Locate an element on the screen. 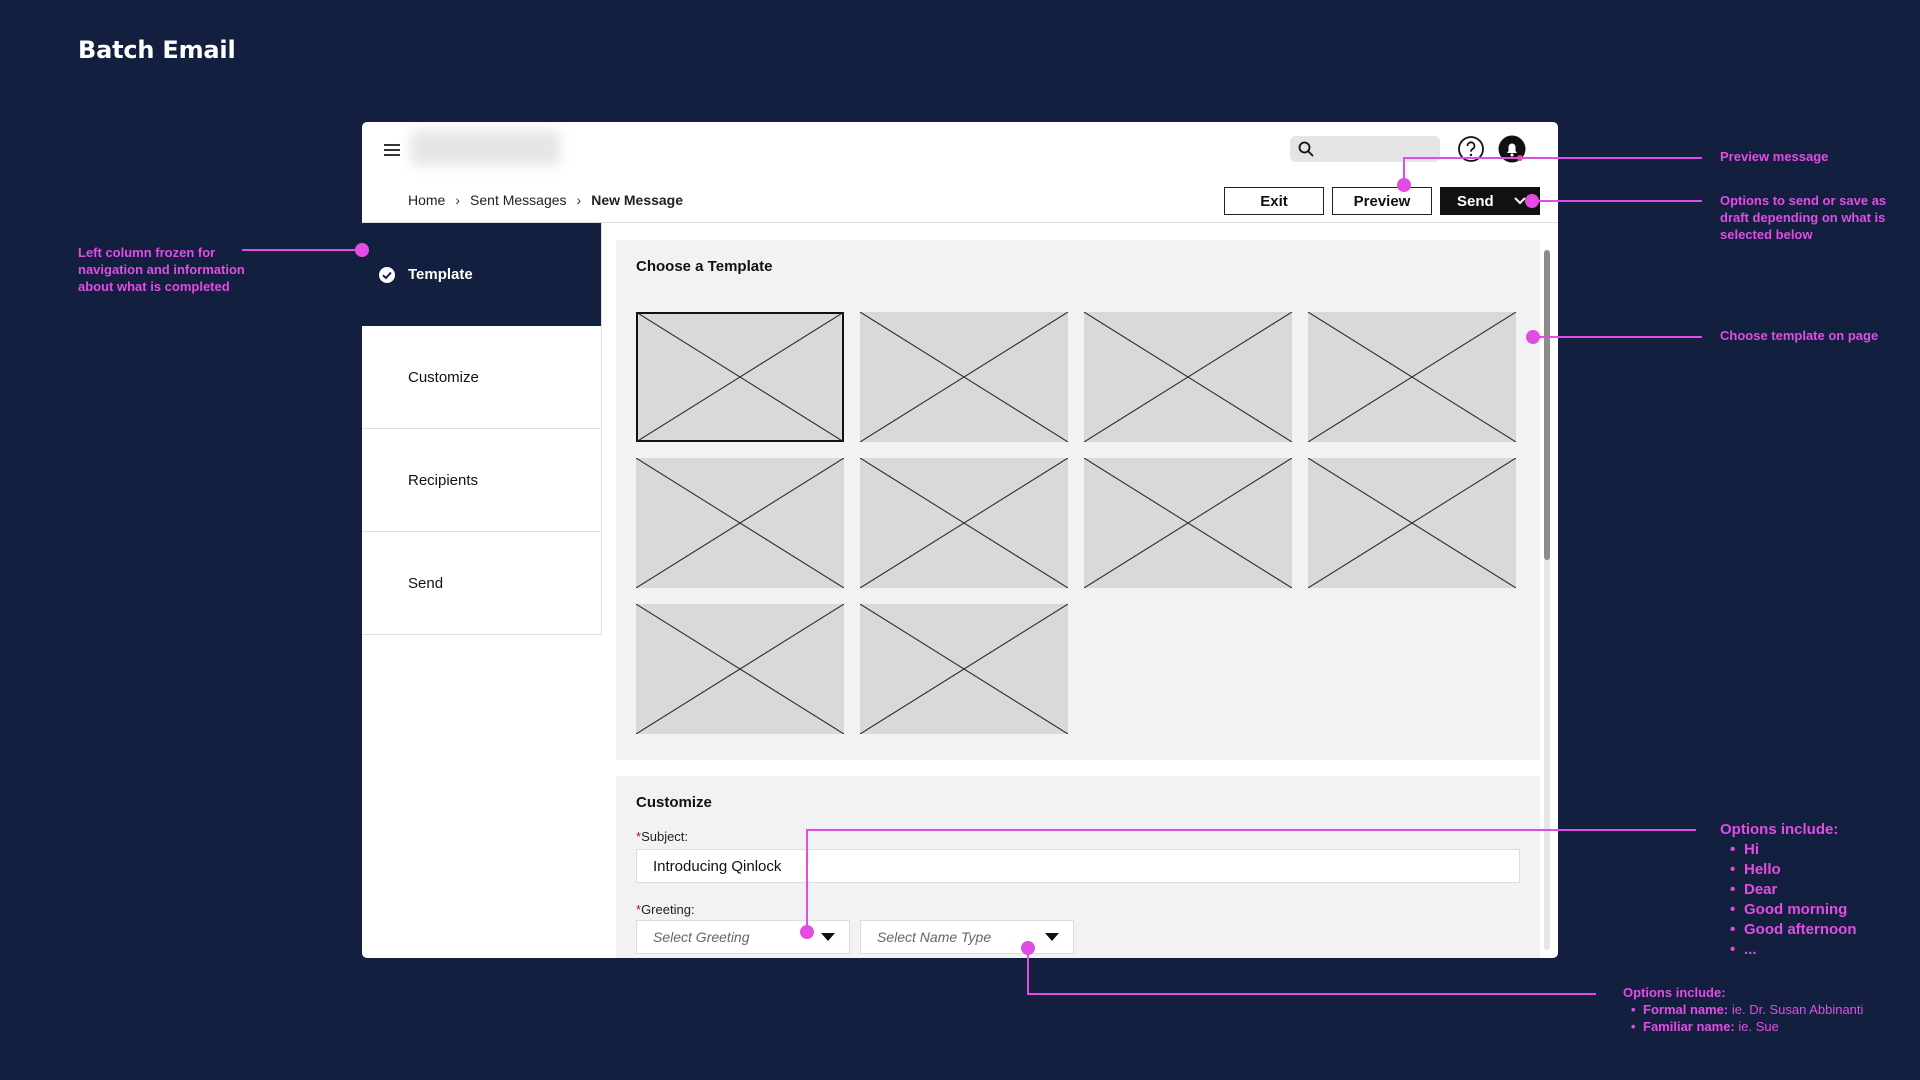 This screenshot has width=1920, height=1080. greeting-option-item: Dear is located at coordinates (1810, 890).